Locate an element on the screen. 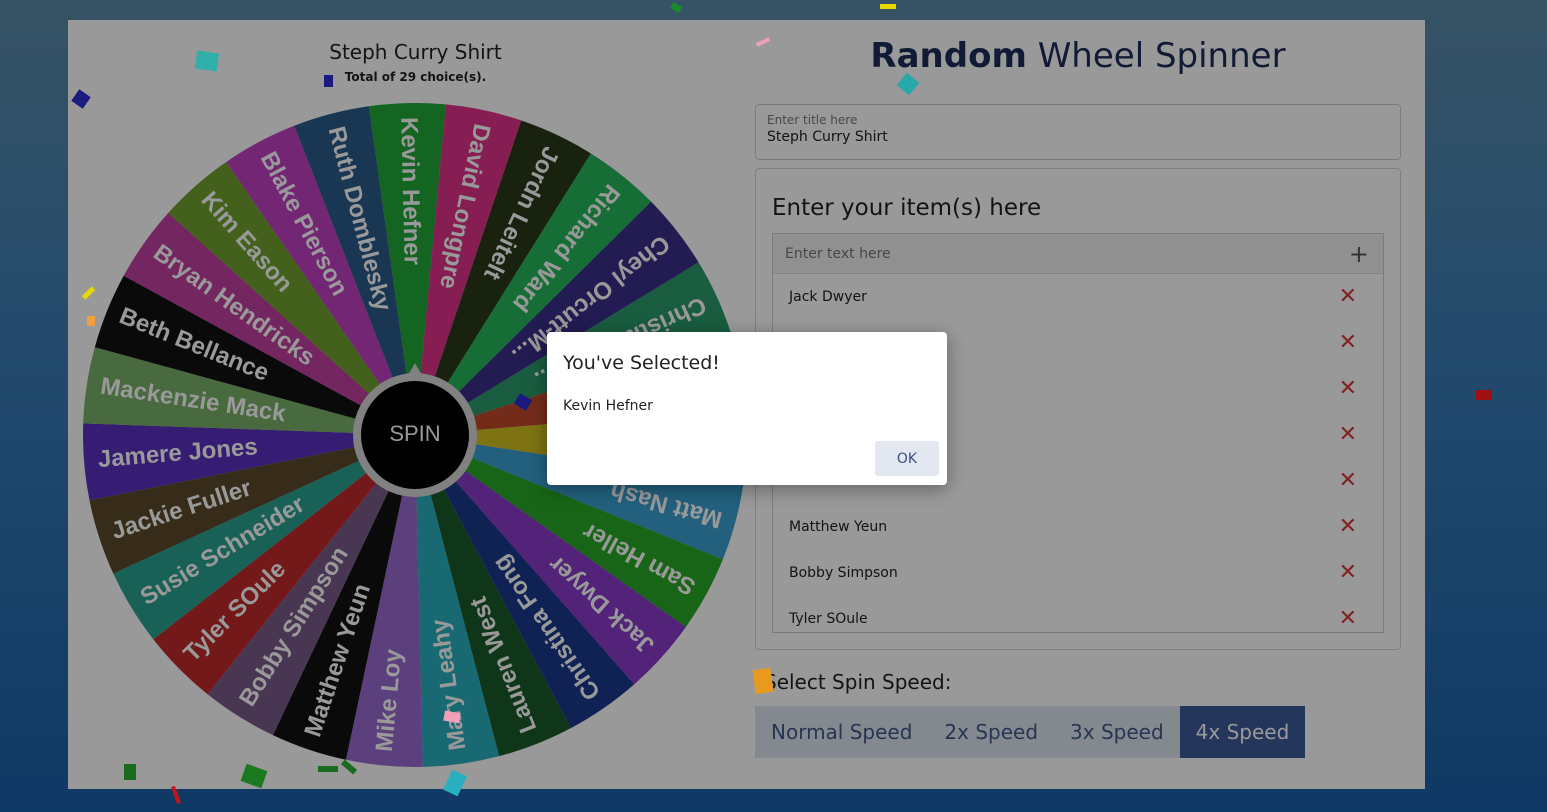 The image size is (1547, 812). selection-modal: You've Selected! Kevin Hefner OK is located at coordinates (747, 408).